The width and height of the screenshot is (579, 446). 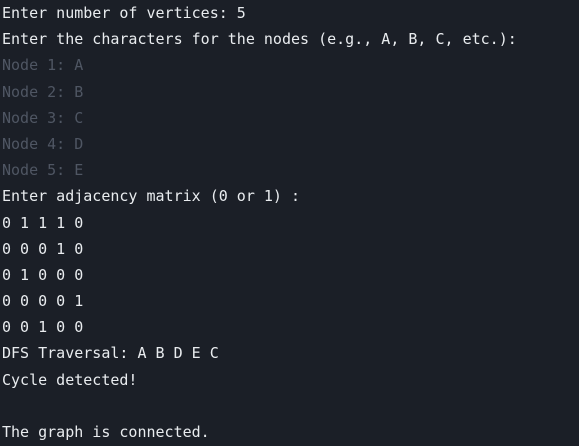 I want to click on matrix-row-2: 0 0 0 1 0, so click(x=43, y=248).